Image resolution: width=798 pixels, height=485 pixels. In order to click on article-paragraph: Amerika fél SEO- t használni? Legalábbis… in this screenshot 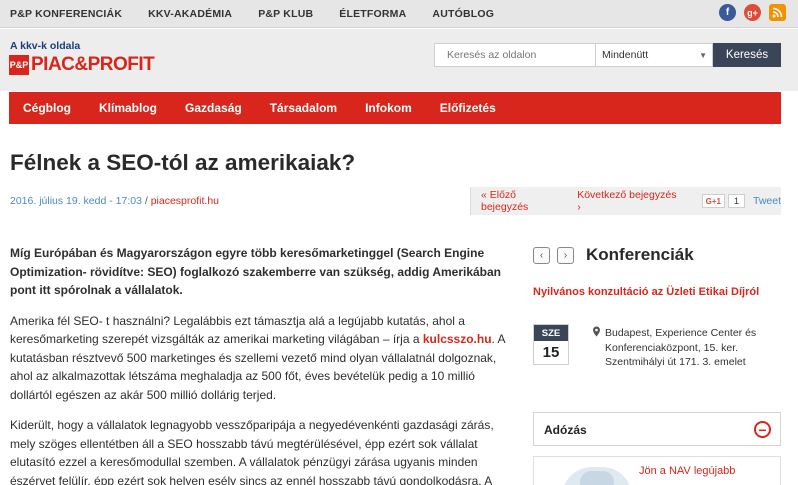, I will do `click(261, 358)`.